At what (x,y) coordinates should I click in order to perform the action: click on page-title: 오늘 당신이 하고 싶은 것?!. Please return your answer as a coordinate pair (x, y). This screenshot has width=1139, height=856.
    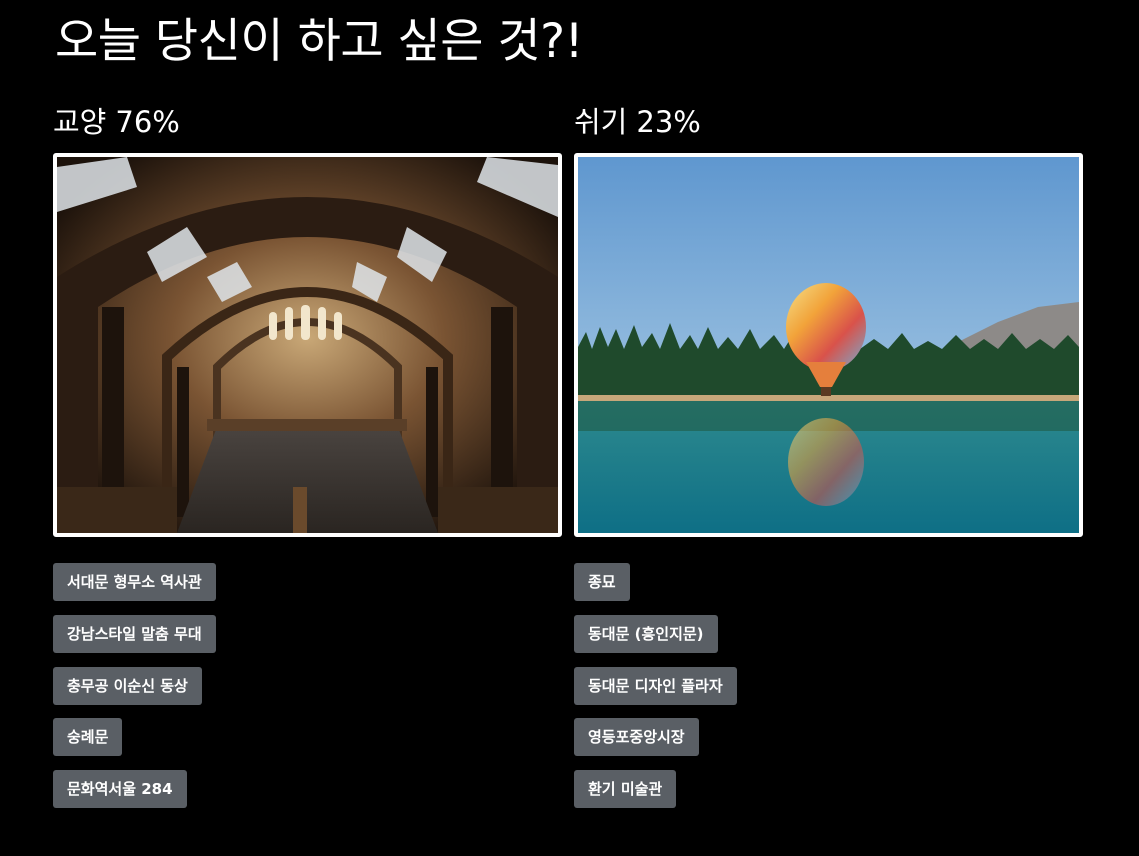
    Looking at the image, I should click on (319, 41).